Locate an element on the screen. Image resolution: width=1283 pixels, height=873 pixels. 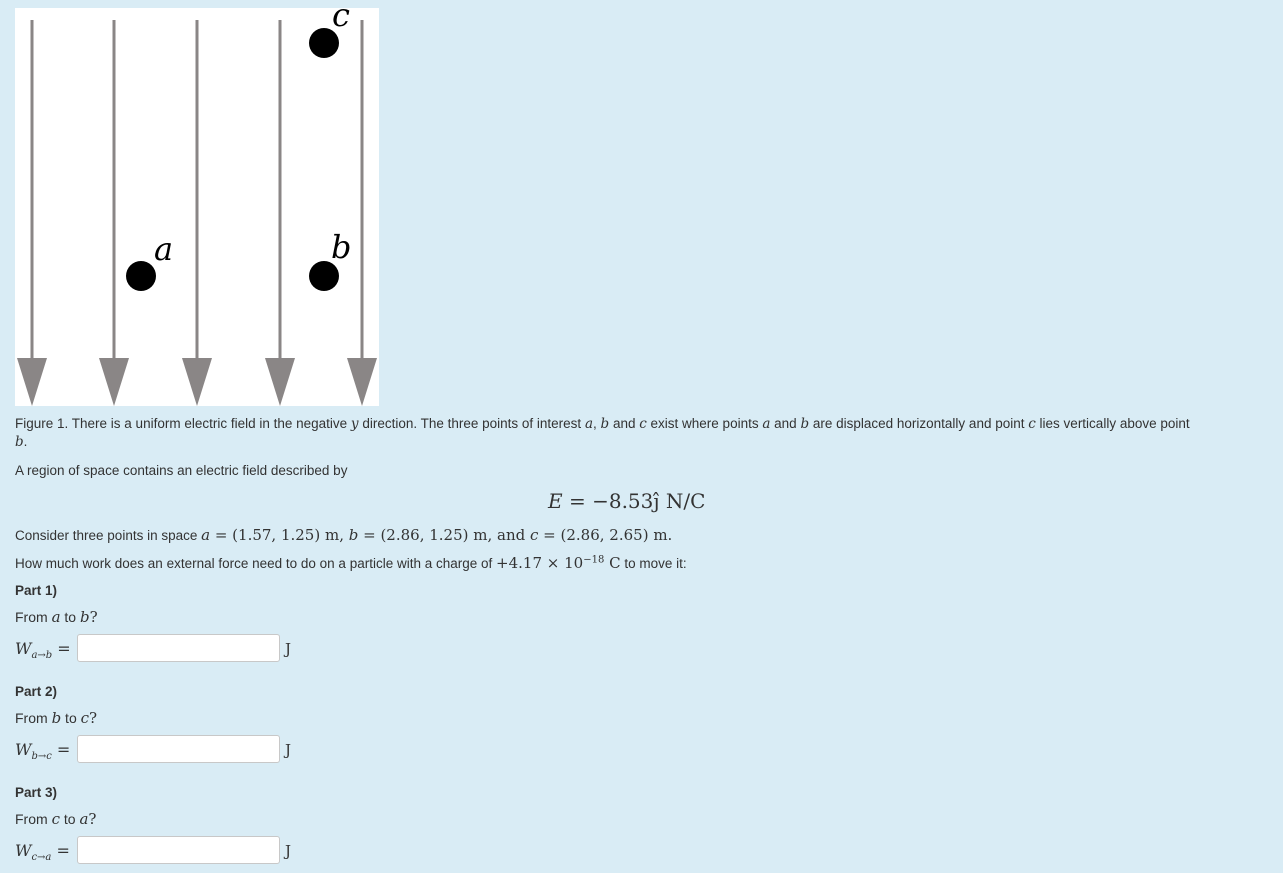
points-value: = (2.86, 1.25) m, and is located at coordinates (444, 535).